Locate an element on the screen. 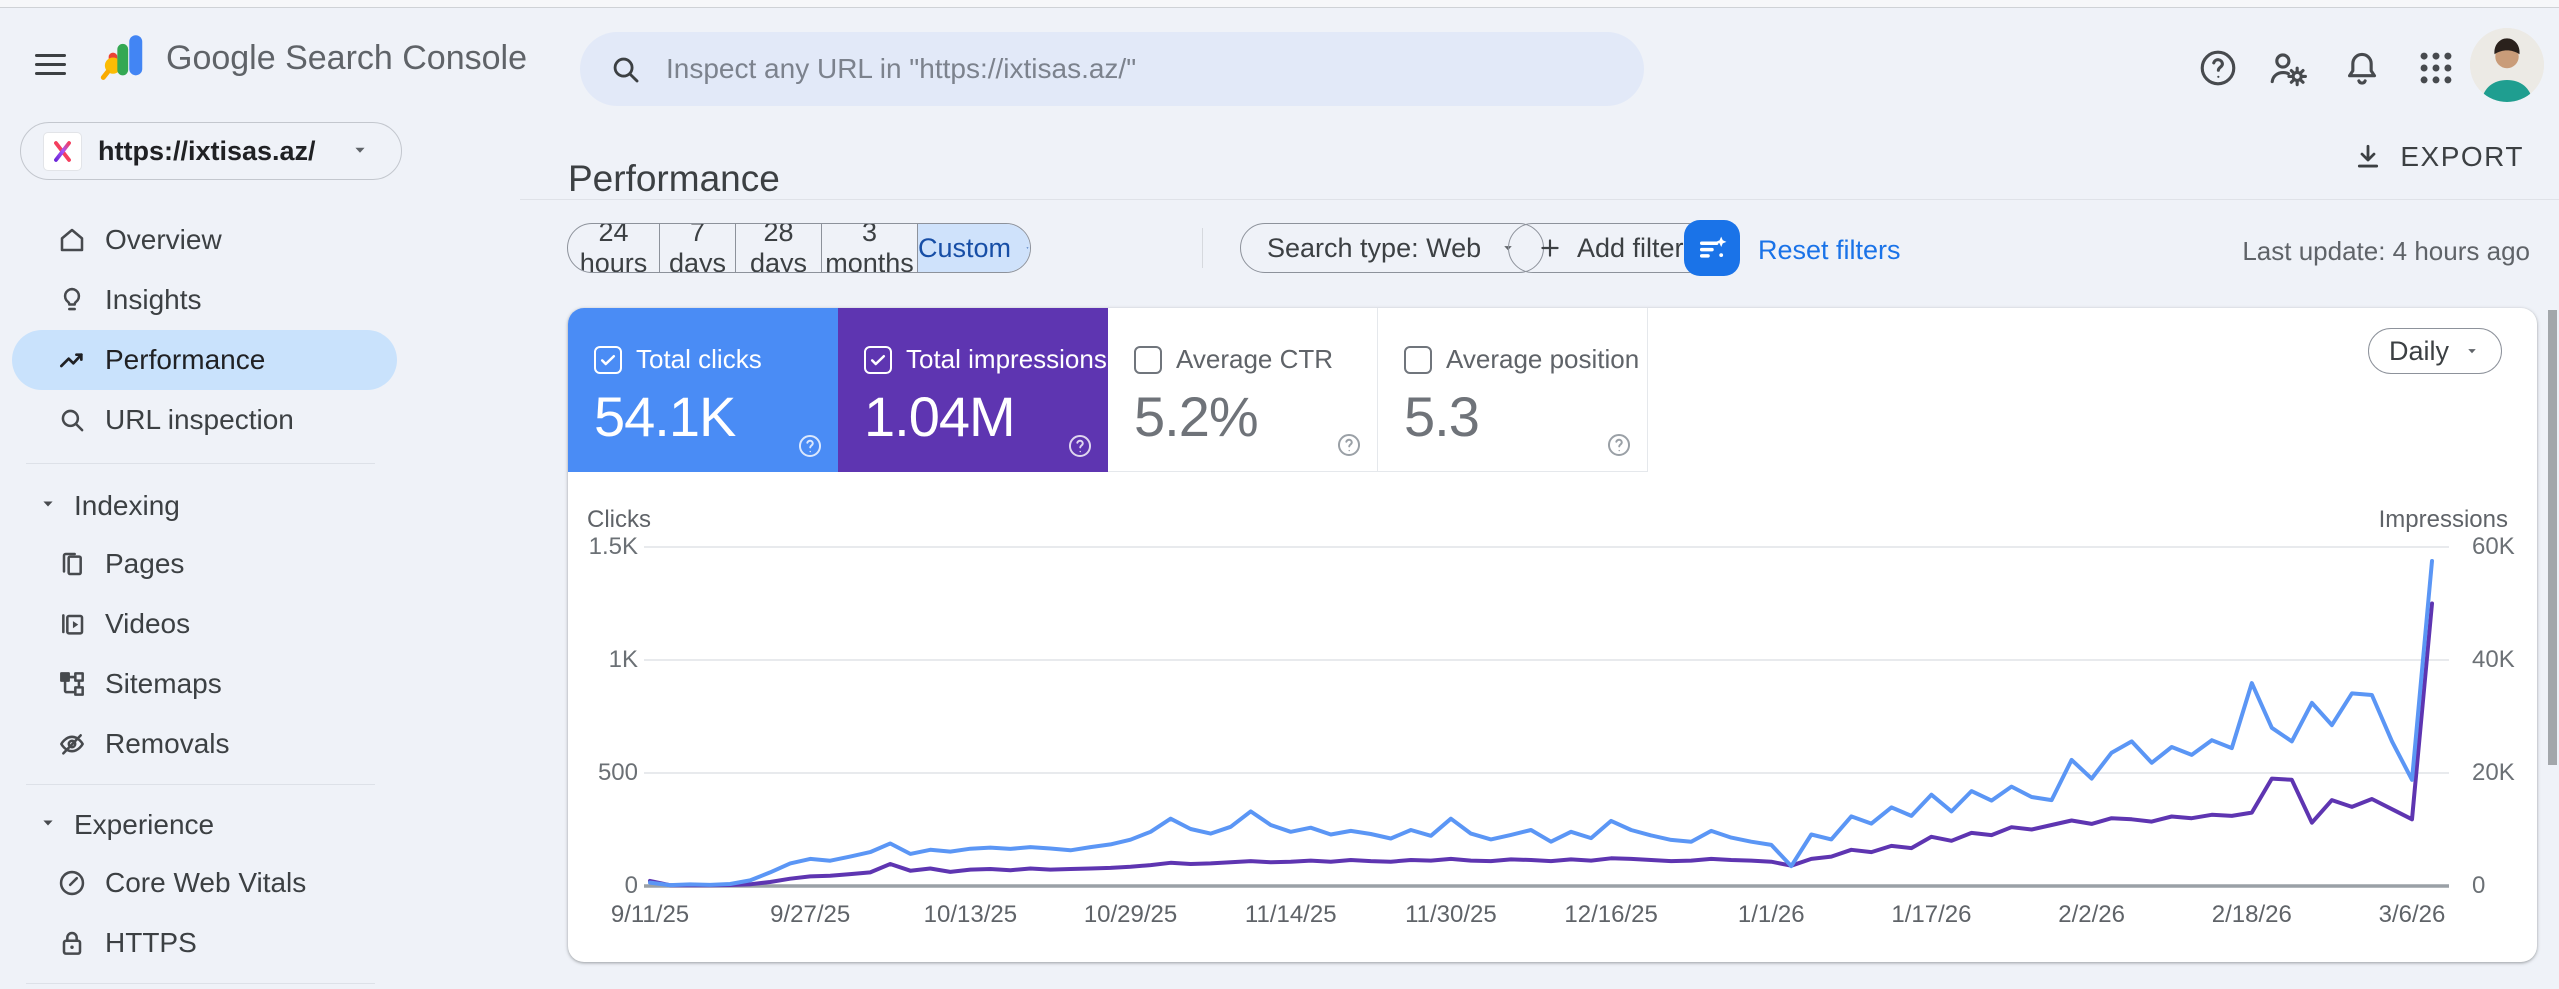 This screenshot has height=989, width=2559. axis-tick: 3/6/26 is located at coordinates (2412, 914).